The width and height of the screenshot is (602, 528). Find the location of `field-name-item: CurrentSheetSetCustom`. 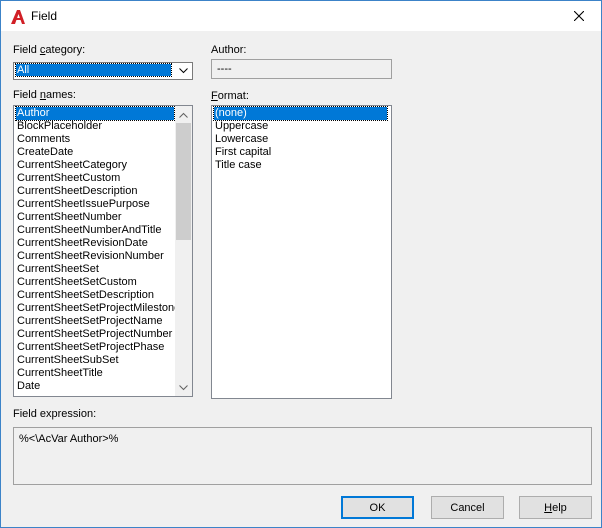

field-name-item: CurrentSheetSetCustom is located at coordinates (95, 282).